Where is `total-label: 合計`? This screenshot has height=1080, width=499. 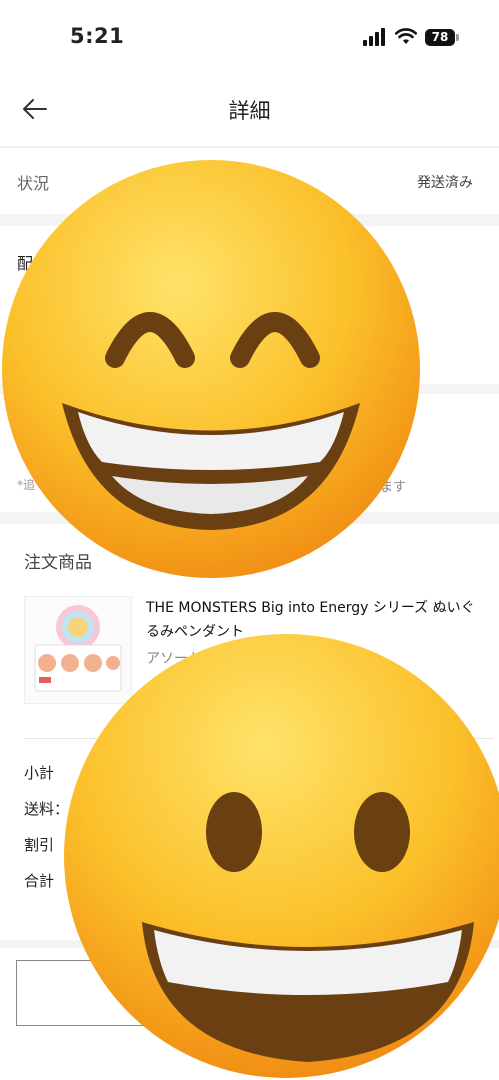
total-label: 合計 is located at coordinates (39, 881).